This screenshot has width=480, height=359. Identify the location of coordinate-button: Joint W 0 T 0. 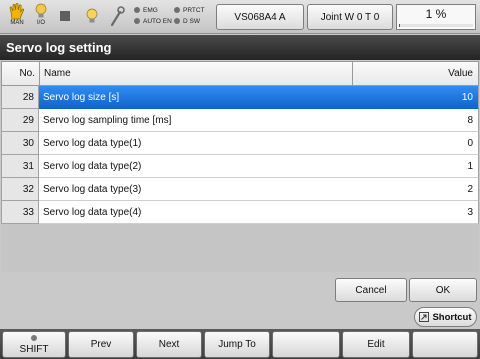
(350, 17).